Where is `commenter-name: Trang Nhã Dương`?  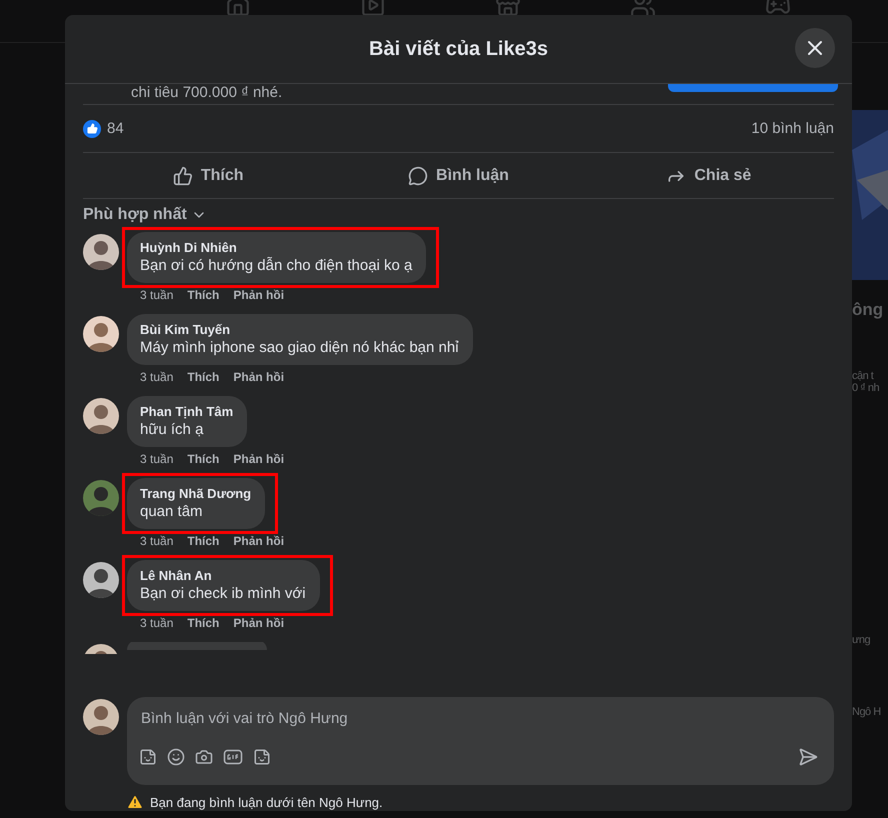
commenter-name: Trang Nhã Dương is located at coordinates (196, 493).